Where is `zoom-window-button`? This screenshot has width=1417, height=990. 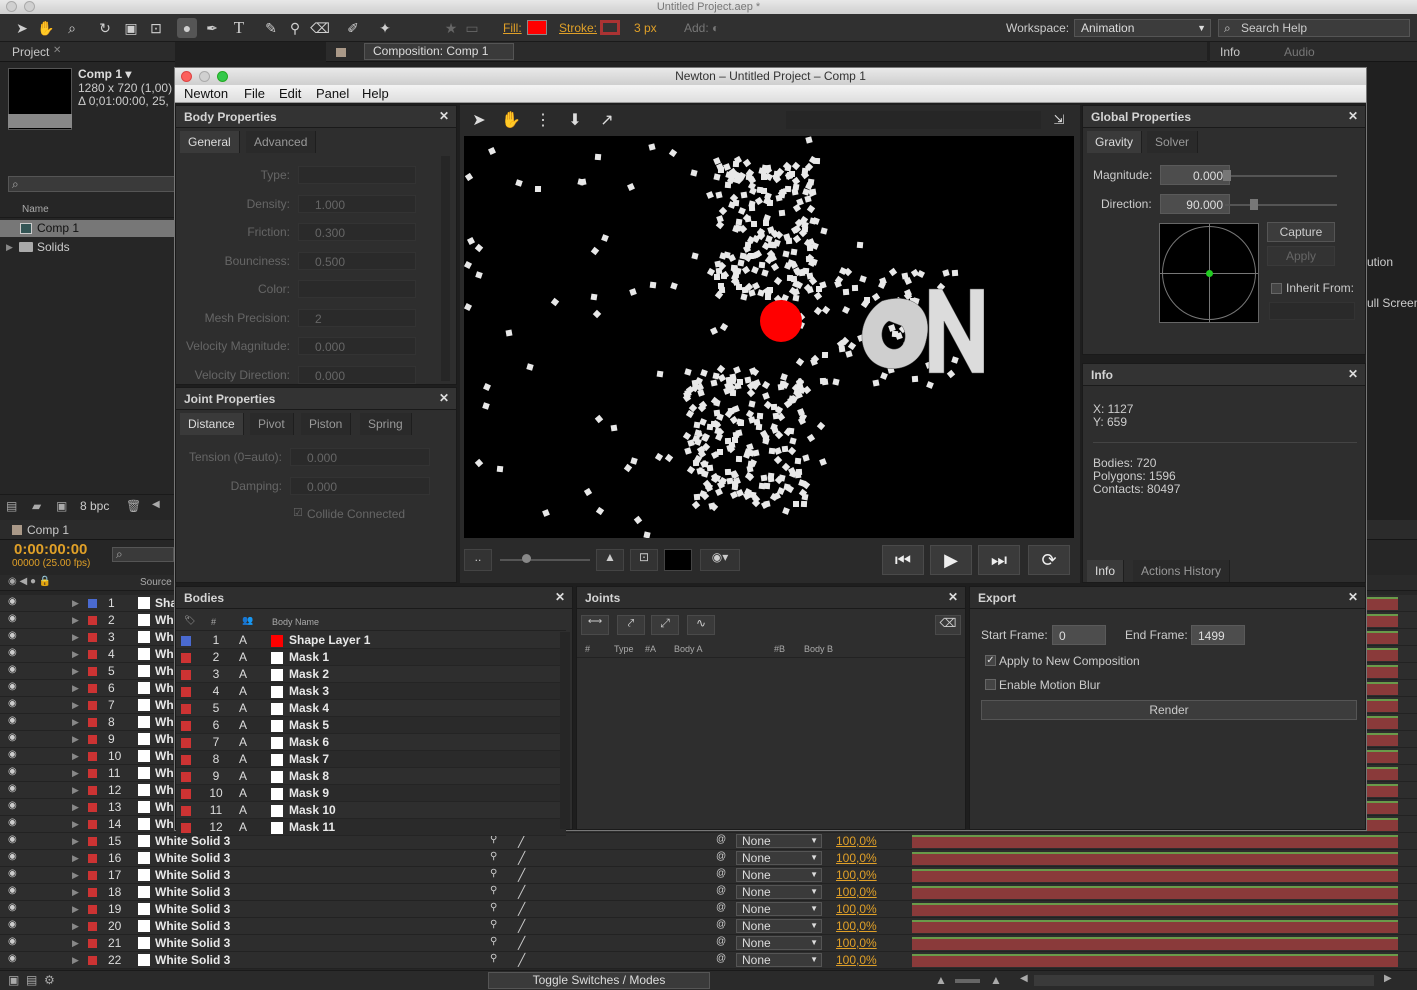 zoom-window-button is located at coordinates (222, 76).